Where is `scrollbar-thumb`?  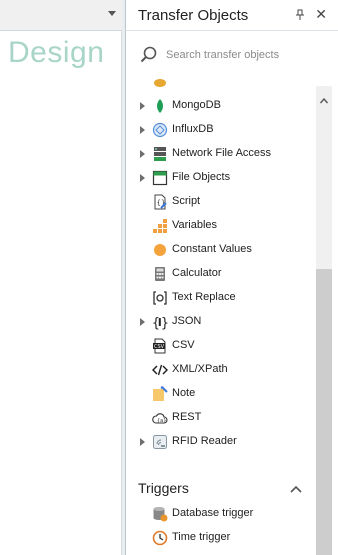
scrollbar-thumb is located at coordinates (324, 412).